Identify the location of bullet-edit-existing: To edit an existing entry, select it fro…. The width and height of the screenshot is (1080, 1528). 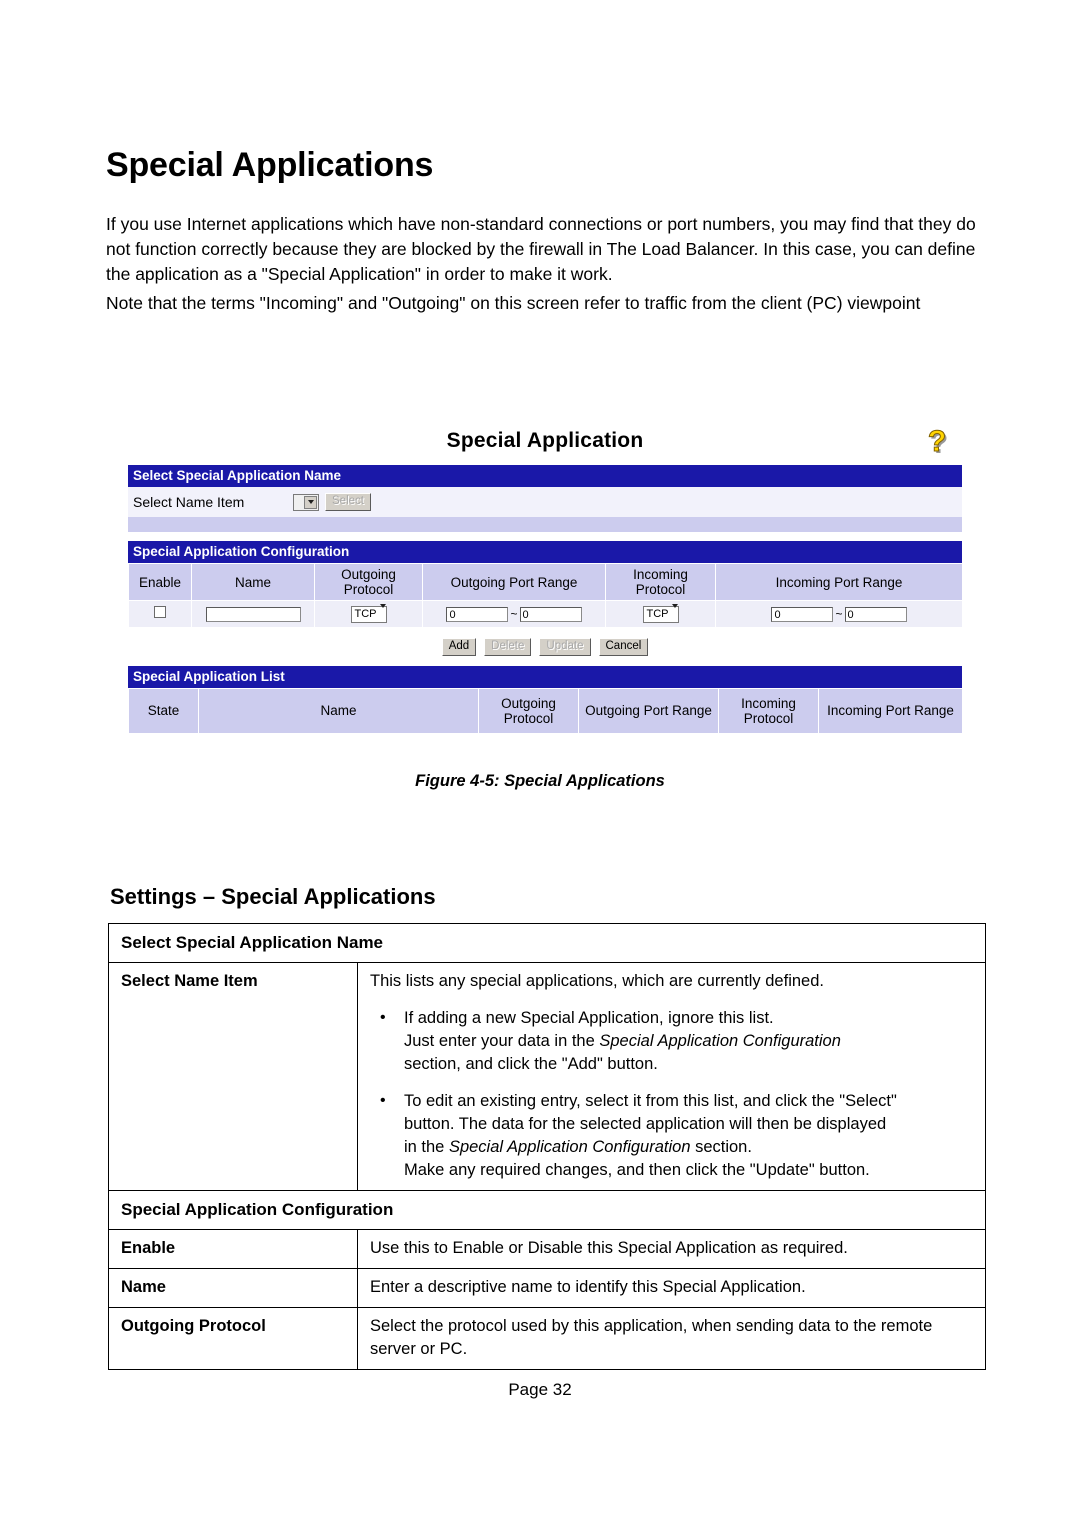
(672, 1135).